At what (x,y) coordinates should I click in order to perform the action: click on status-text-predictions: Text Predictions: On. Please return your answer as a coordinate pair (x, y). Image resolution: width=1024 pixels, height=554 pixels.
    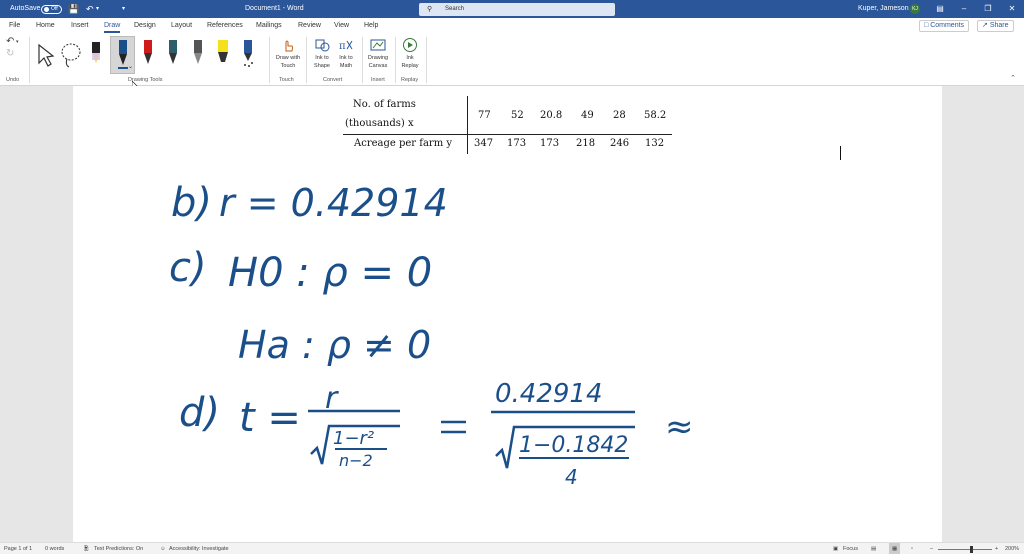
    Looking at the image, I should click on (118, 548).